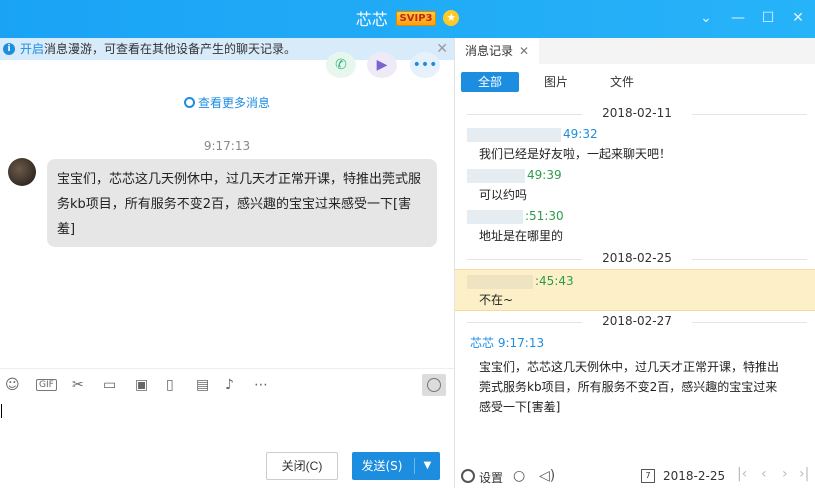  What do you see at coordinates (804, 474) in the screenshot?
I see `last-page-icon: ›|` at bounding box center [804, 474].